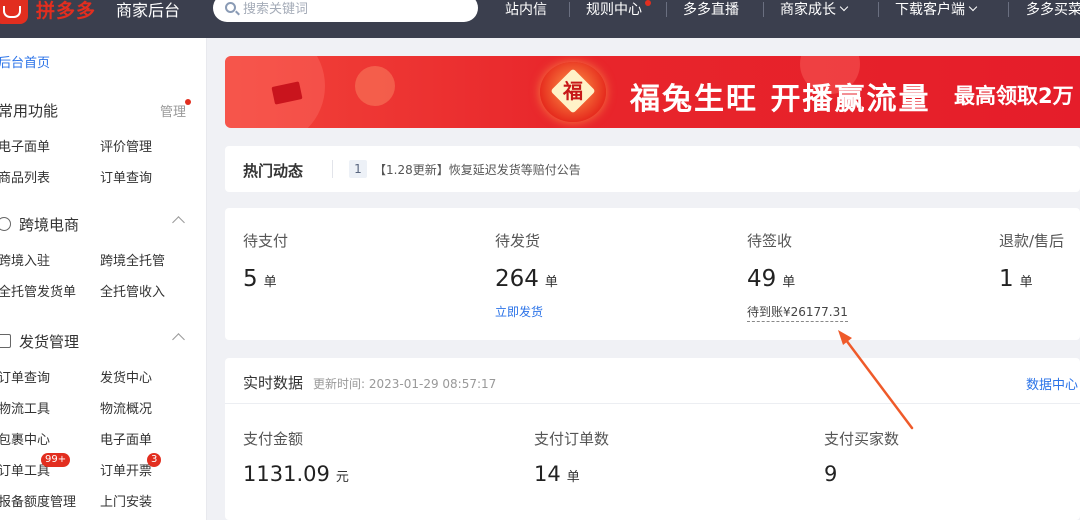 This screenshot has width=1080, height=520. I want to click on banner-title: 福兔生旺 开播赢流量, so click(780, 99).